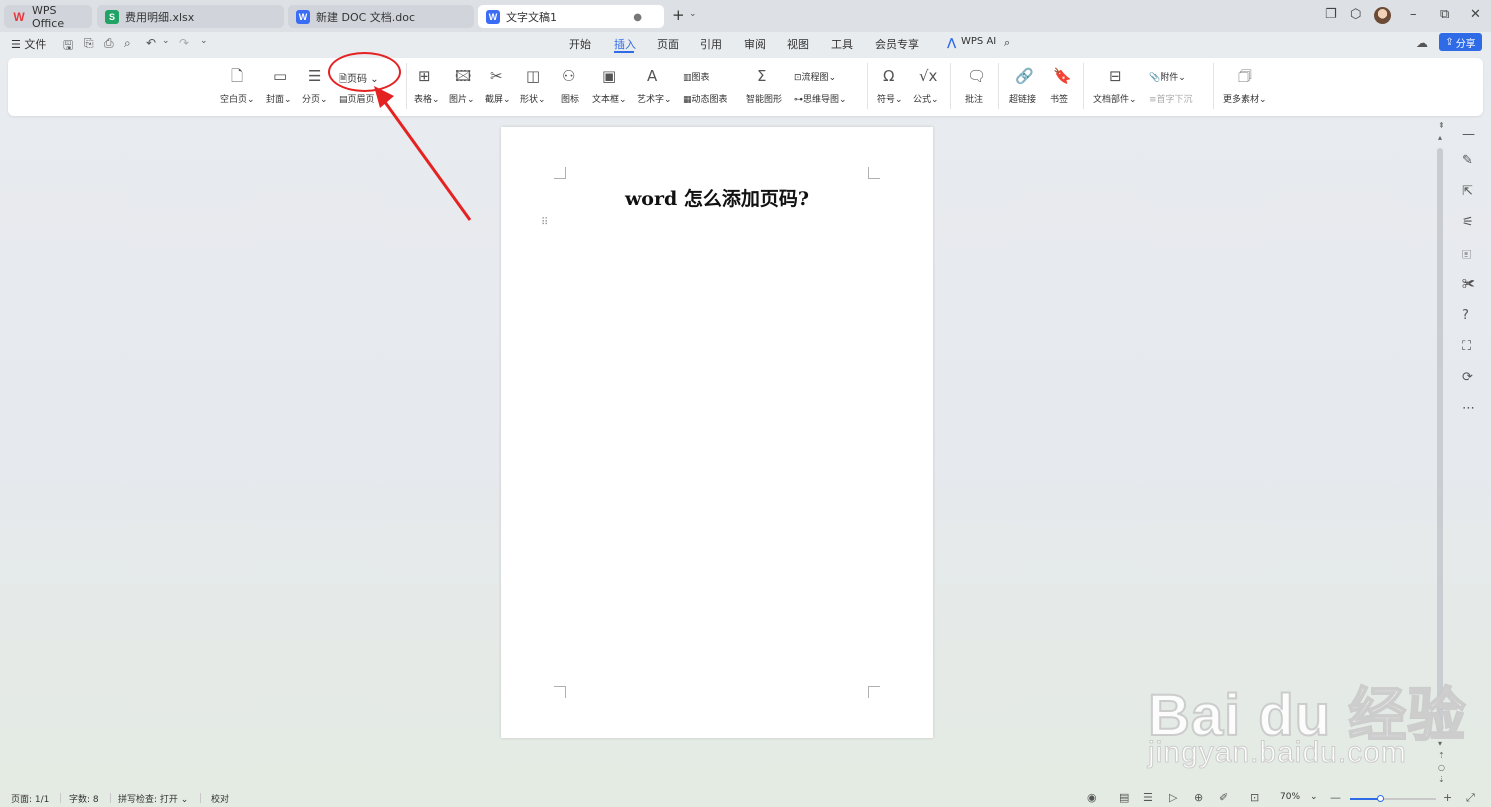 The image size is (1491, 807). What do you see at coordinates (1254, 797) in the screenshot?
I see `fit-page-icon: ⊡` at bounding box center [1254, 797].